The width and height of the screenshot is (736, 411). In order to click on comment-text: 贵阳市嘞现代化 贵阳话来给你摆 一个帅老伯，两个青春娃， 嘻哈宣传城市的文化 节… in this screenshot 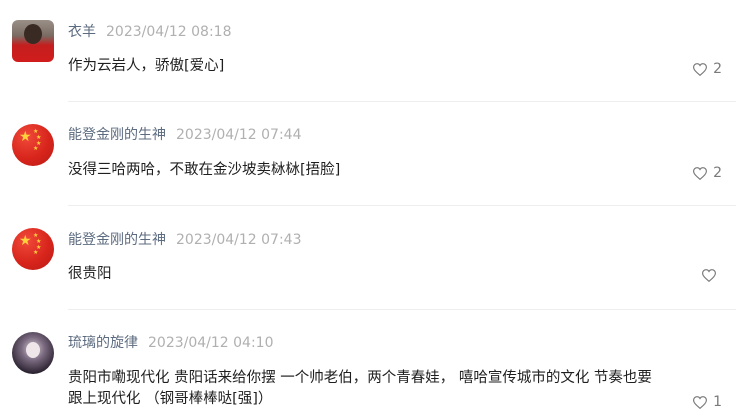, I will do `click(360, 388)`.